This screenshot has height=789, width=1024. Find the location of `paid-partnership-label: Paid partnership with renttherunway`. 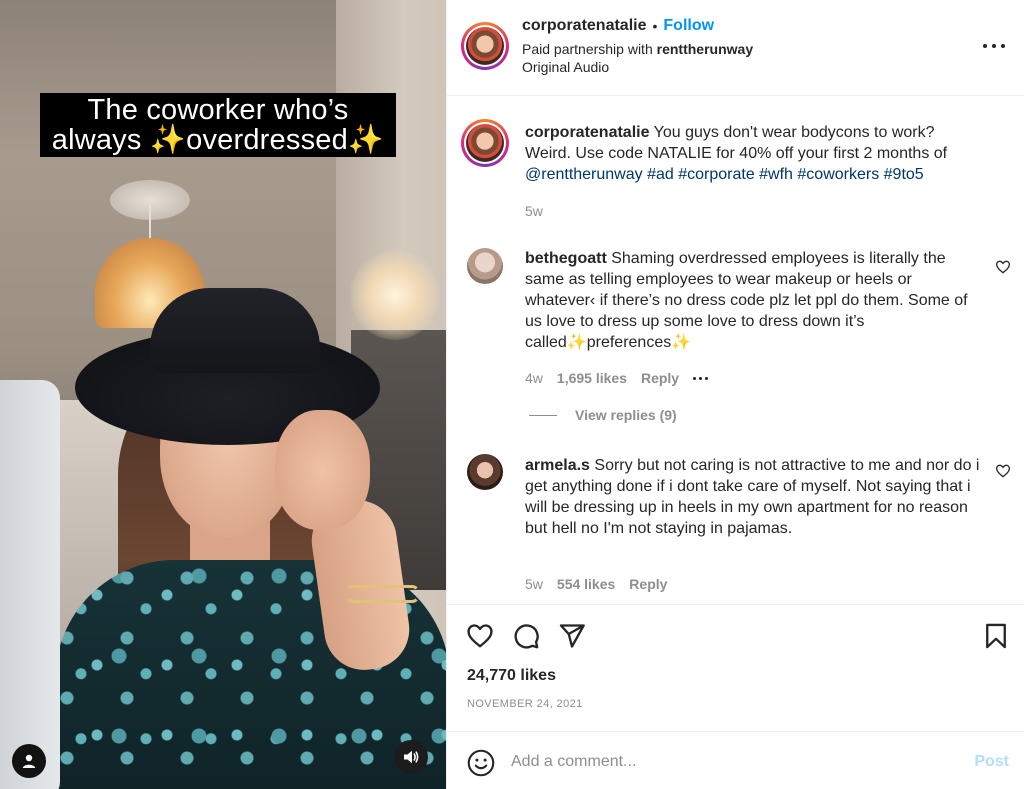

paid-partnership-label: Paid partnership with renttherunway is located at coordinates (637, 49).